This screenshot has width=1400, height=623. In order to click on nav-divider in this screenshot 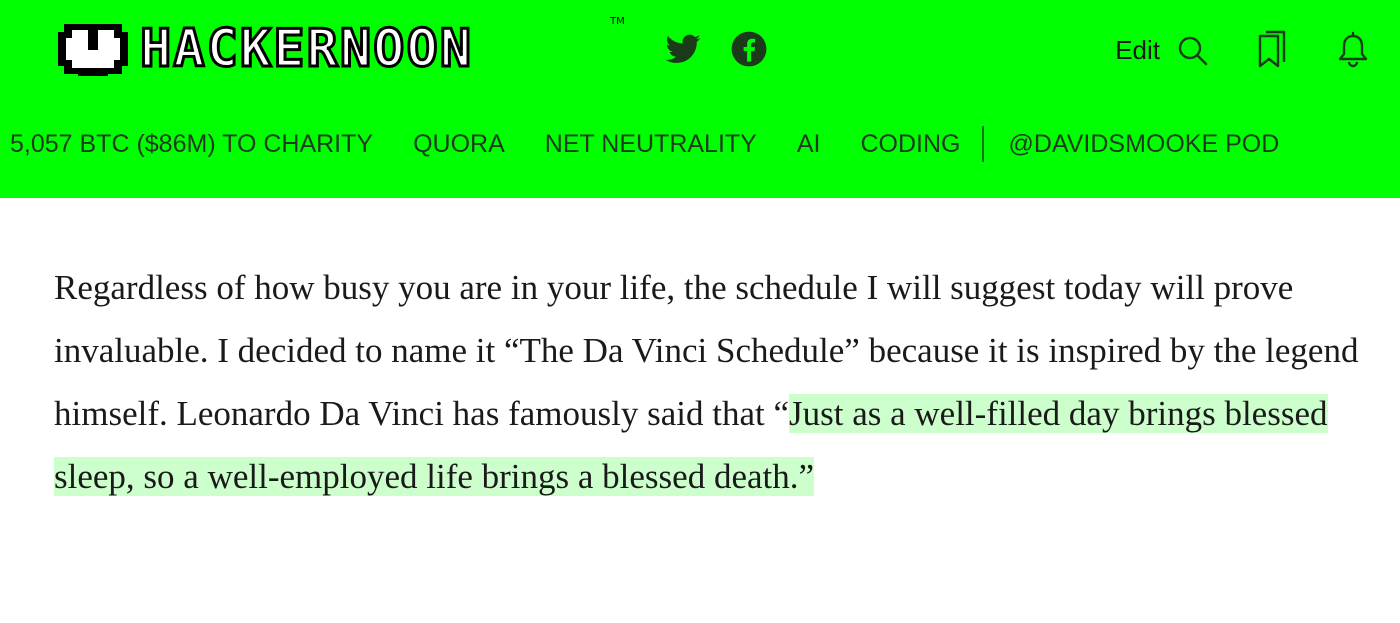, I will do `click(983, 144)`.